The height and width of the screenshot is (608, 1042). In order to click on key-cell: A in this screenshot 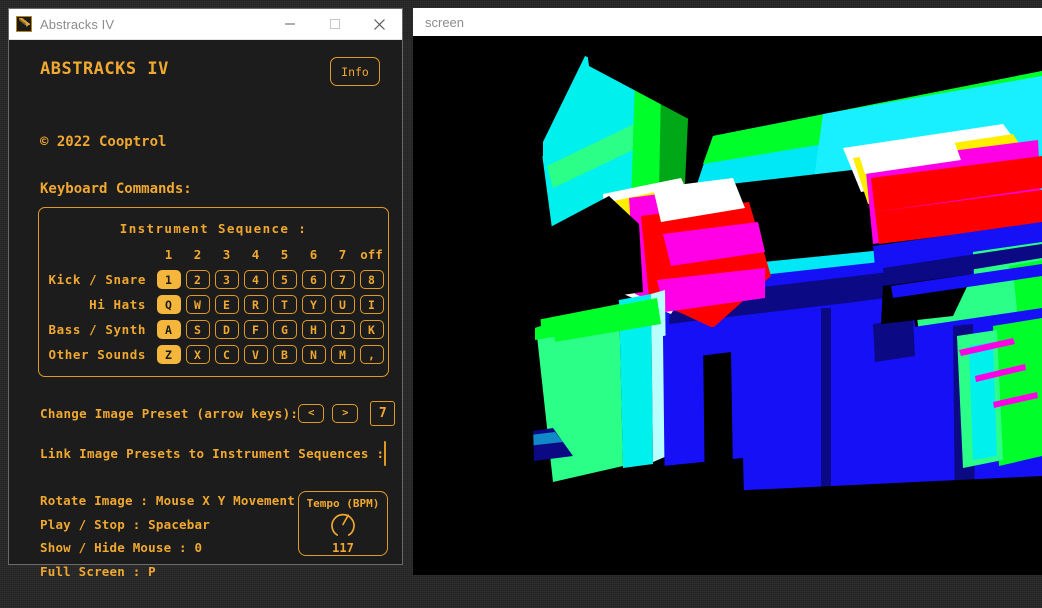, I will do `click(168, 329)`.